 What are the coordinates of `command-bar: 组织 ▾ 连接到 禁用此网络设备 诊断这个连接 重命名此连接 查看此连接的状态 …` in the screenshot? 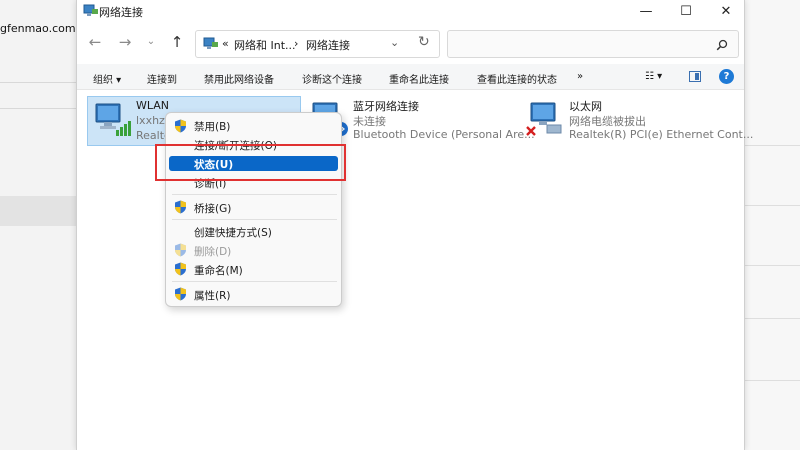 It's located at (410, 77).